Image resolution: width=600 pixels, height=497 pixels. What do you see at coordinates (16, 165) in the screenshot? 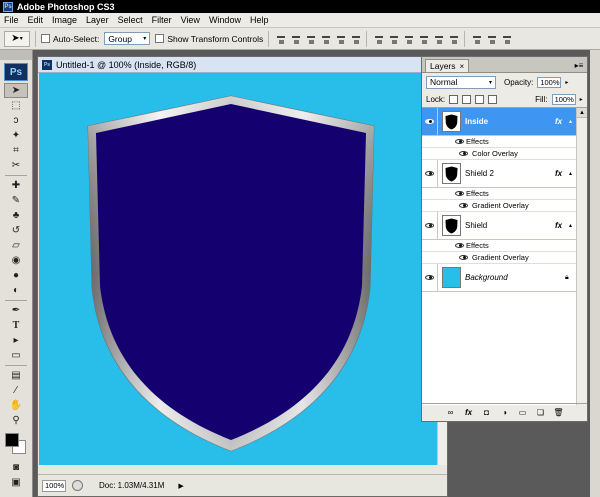
I see `slice-tool-icon: ✂` at bounding box center [16, 165].